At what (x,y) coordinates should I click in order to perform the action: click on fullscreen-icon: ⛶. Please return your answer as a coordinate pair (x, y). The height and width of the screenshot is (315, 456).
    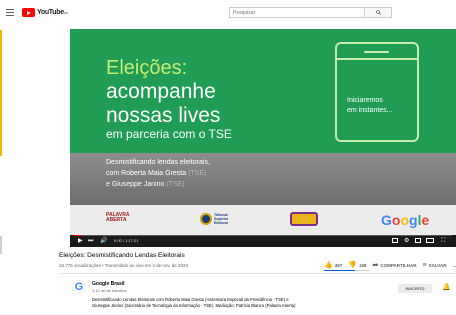
    Looking at the image, I should click on (443, 241).